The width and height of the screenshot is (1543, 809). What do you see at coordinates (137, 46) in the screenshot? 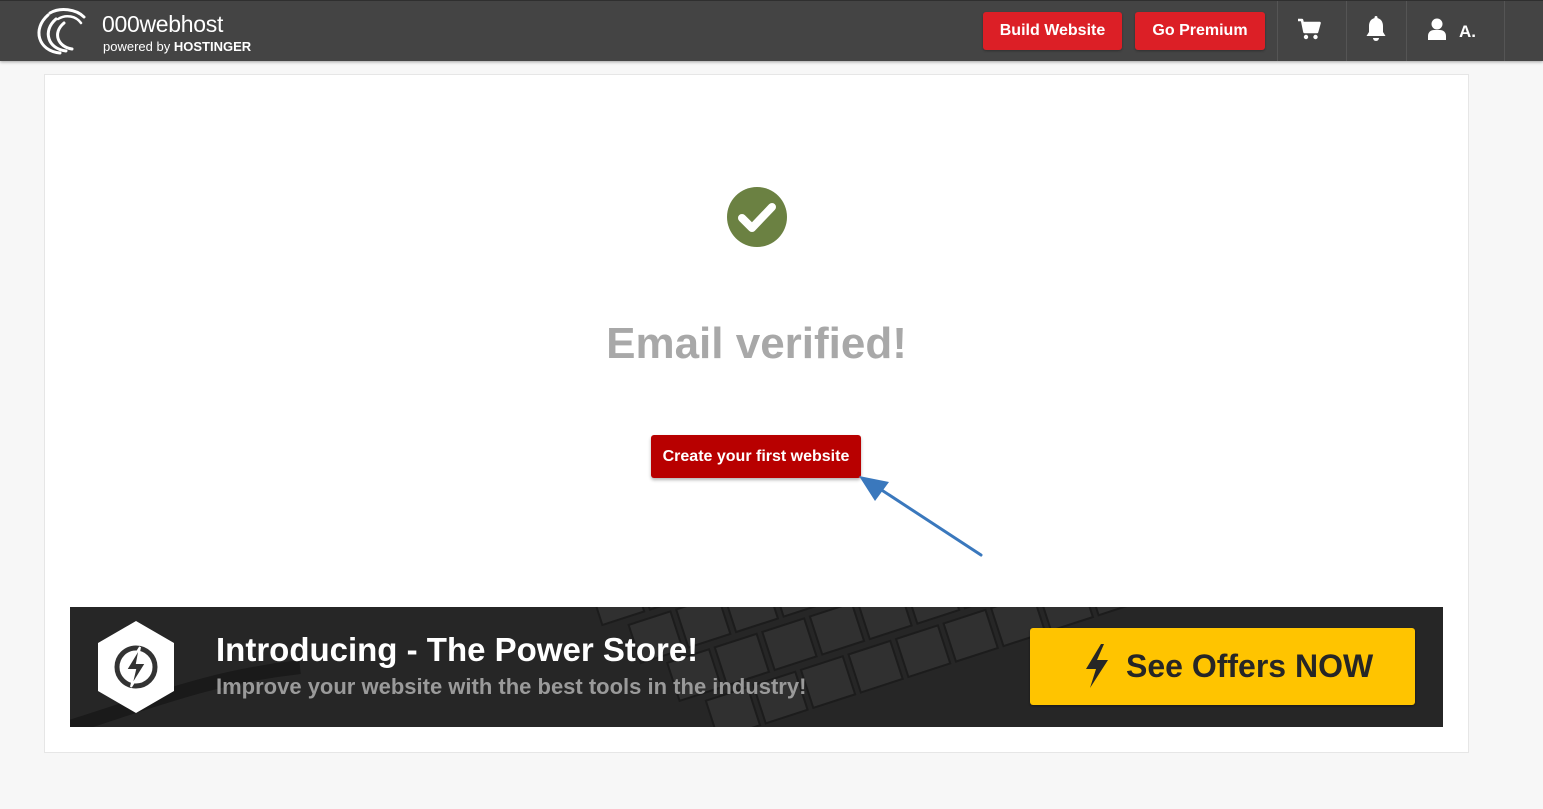
I see `brand-tagline-prefix: powered by` at bounding box center [137, 46].